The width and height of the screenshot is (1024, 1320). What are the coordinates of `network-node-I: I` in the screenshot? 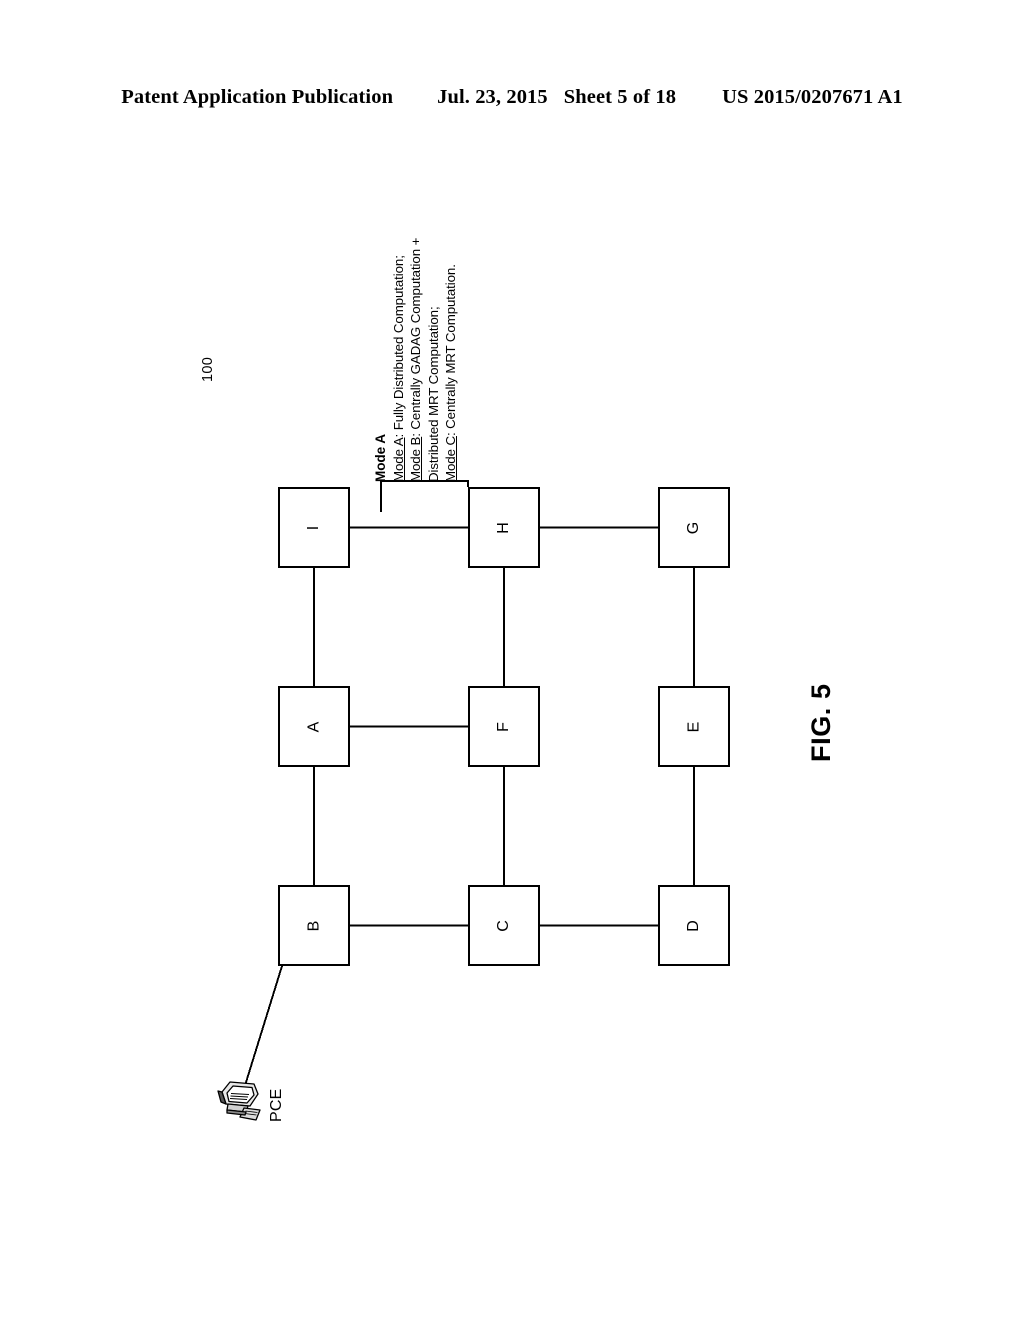 It's located at (314, 527).